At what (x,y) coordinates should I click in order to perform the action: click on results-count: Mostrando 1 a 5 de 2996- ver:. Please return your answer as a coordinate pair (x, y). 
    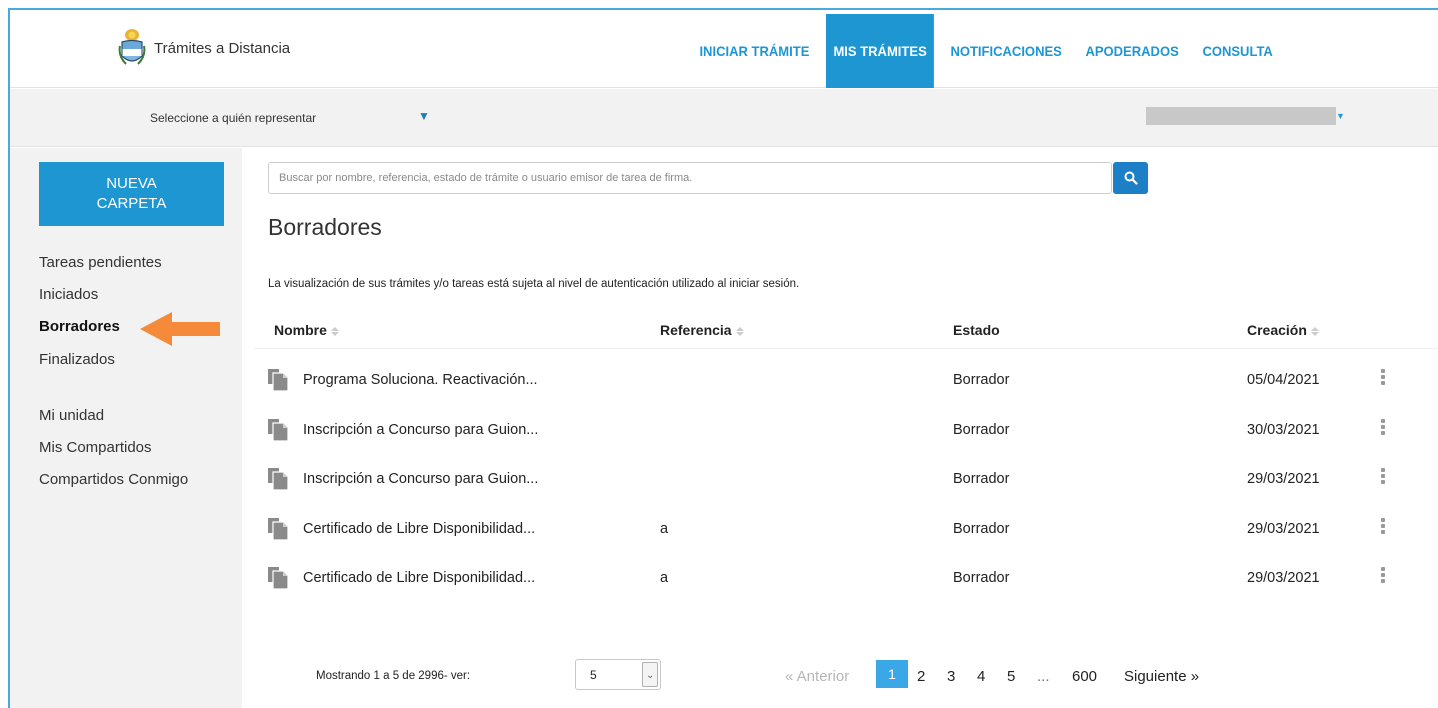
    Looking at the image, I should click on (393, 676).